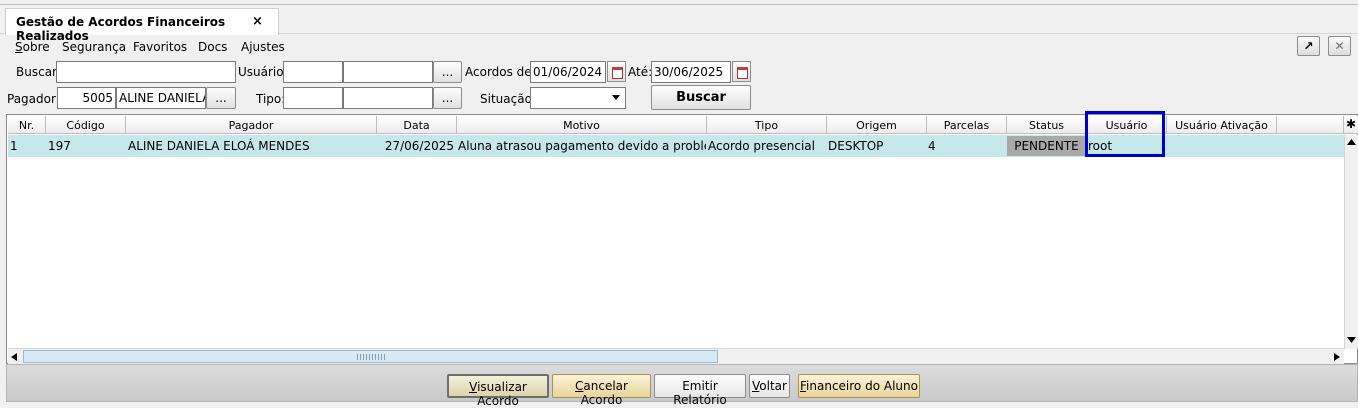  Describe the element at coordinates (1222, 146) in the screenshot. I see `cell-usuario-ativacao` at that location.